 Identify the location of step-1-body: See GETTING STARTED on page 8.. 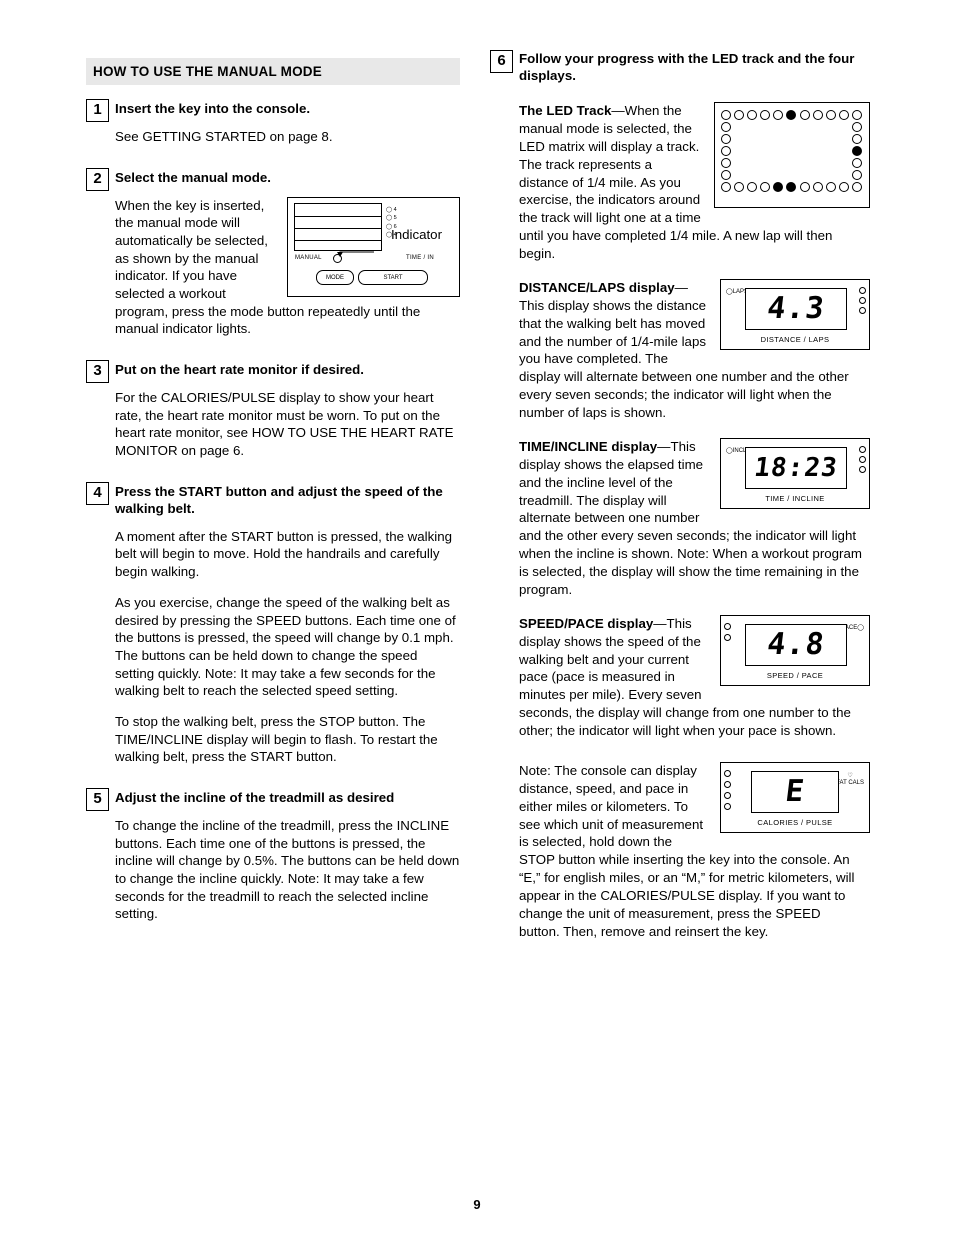
(287, 137).